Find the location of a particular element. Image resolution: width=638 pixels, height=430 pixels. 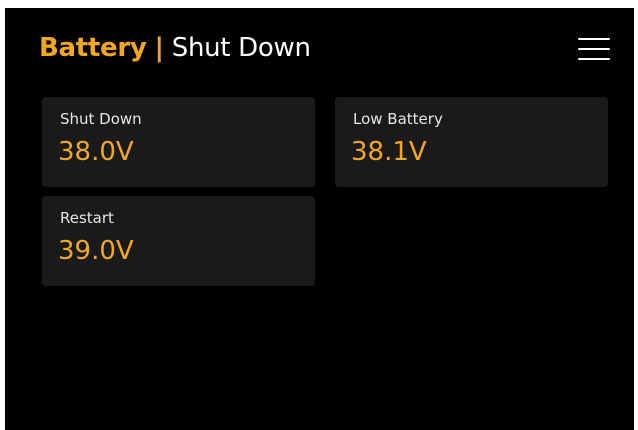

card-value: 38.1V is located at coordinates (389, 152).